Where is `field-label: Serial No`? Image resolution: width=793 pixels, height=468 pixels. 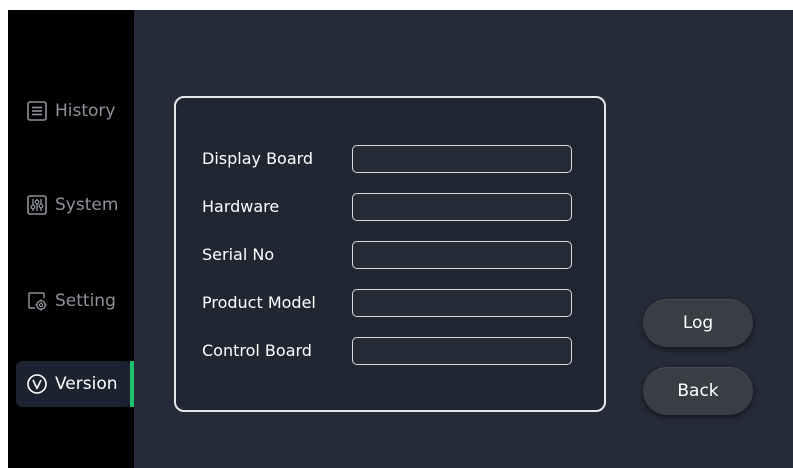 field-label: Serial No is located at coordinates (238, 254).